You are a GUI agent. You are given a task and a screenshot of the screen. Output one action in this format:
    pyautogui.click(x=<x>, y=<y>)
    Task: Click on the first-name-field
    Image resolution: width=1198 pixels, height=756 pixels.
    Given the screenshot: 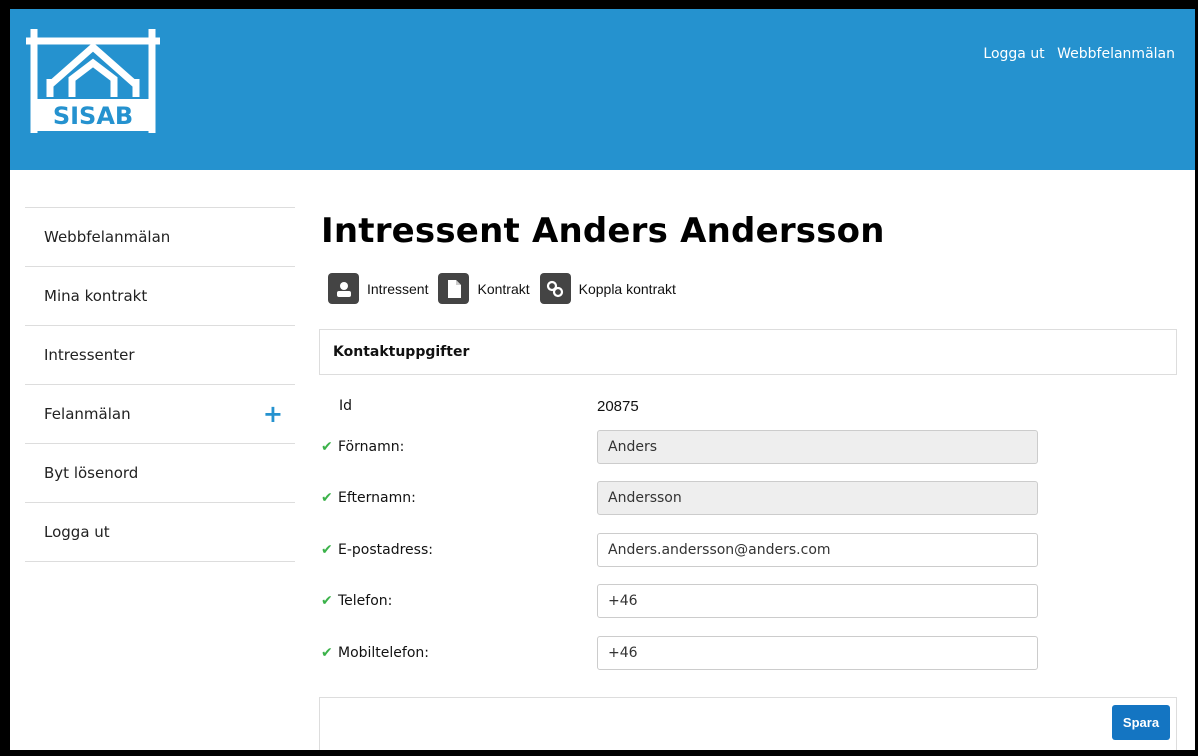 What is the action you would take?
    pyautogui.click(x=817, y=447)
    